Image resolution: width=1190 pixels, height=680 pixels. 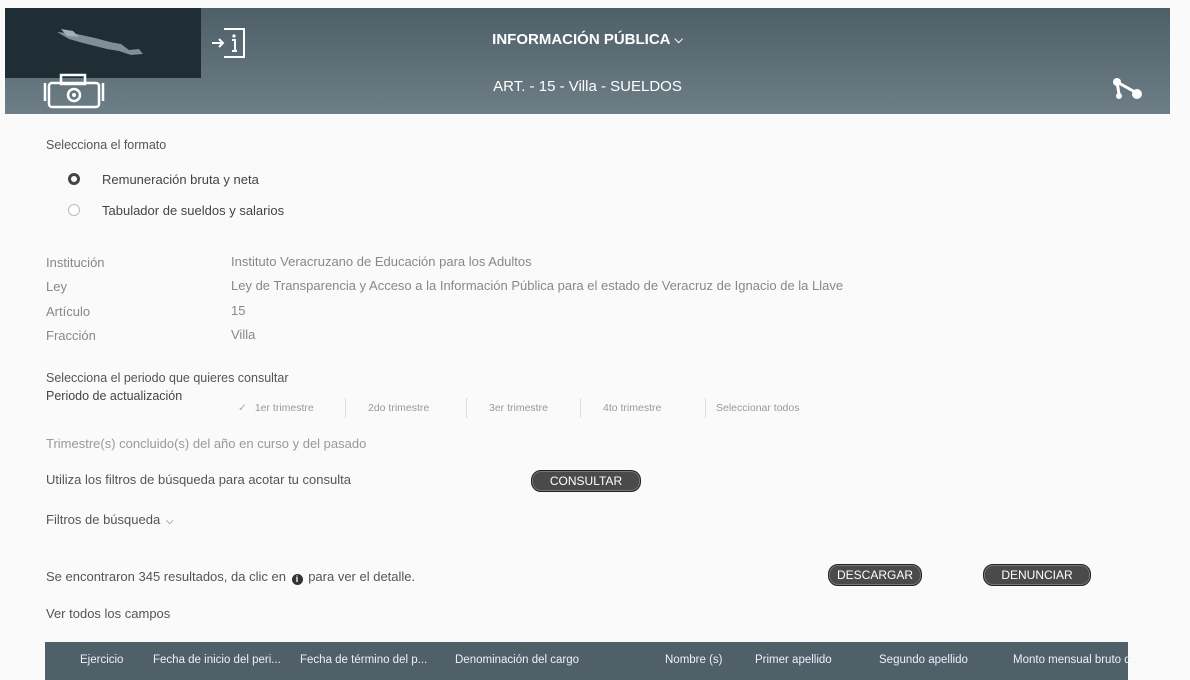 What do you see at coordinates (284, 408) in the screenshot?
I see `period-option-label: 1er trimestre` at bounding box center [284, 408].